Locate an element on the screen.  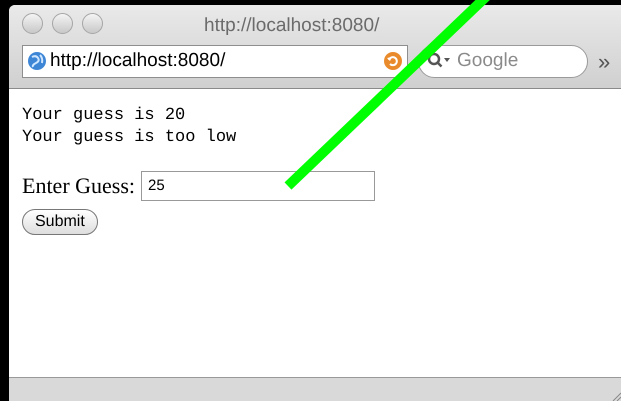
address-field: http://localhost:8080/ is located at coordinates (215, 61).